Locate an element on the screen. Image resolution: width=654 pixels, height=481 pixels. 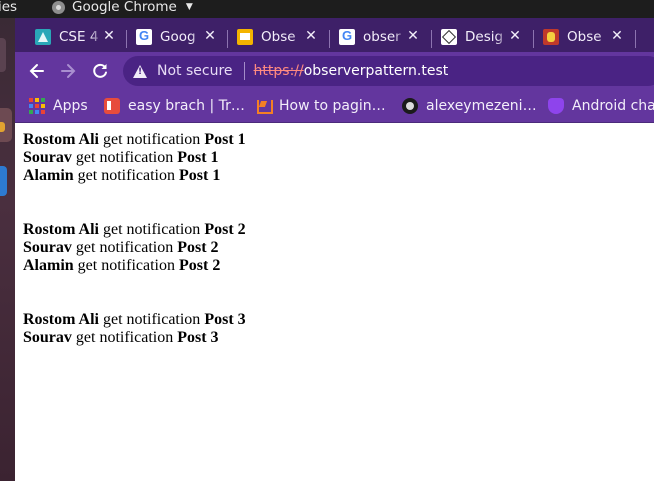
tab: Goog ✕ is located at coordinates (176, 37).